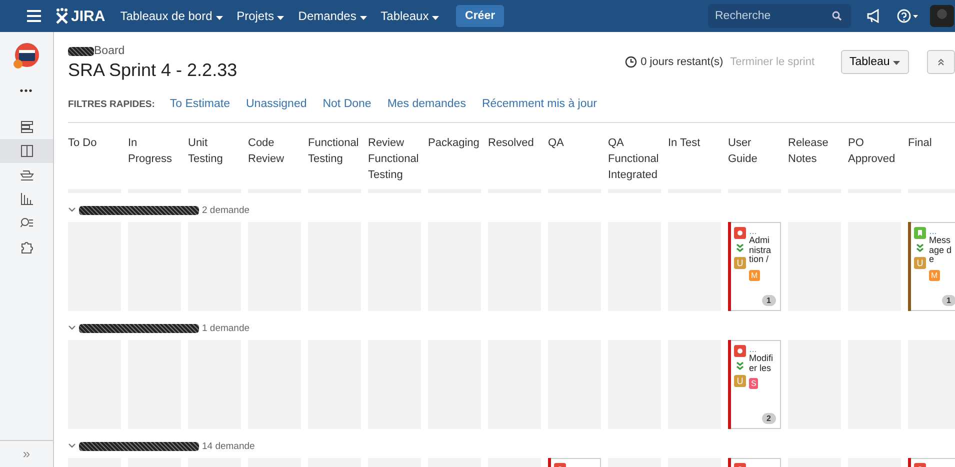 The width and height of the screenshot is (955, 467). What do you see at coordinates (153, 70) in the screenshot?
I see `sprint-title: SRA Sprint 4 - 2.2.33` at bounding box center [153, 70].